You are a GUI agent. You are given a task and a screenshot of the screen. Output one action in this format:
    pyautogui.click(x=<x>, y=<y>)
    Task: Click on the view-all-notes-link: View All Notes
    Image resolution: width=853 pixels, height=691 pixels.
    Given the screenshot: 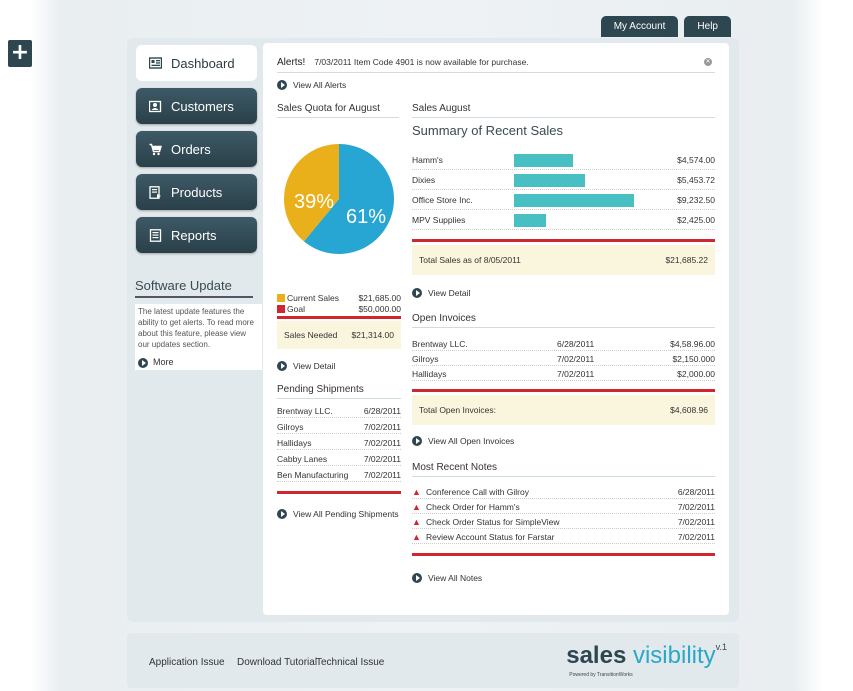 What is the action you would take?
    pyautogui.click(x=447, y=578)
    